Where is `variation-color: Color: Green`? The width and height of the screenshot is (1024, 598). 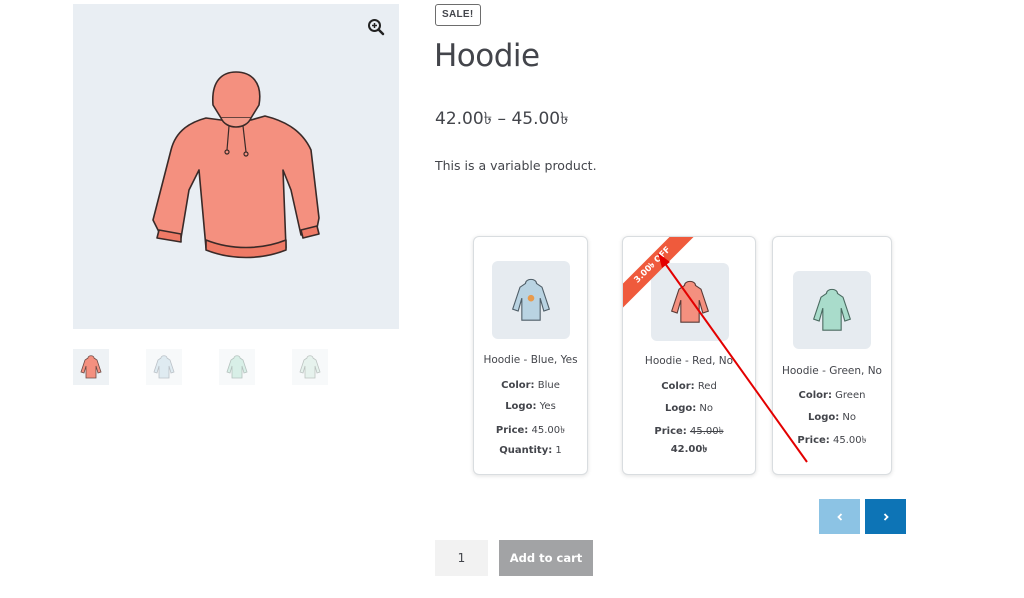
variation-color: Color: Green is located at coordinates (832, 395).